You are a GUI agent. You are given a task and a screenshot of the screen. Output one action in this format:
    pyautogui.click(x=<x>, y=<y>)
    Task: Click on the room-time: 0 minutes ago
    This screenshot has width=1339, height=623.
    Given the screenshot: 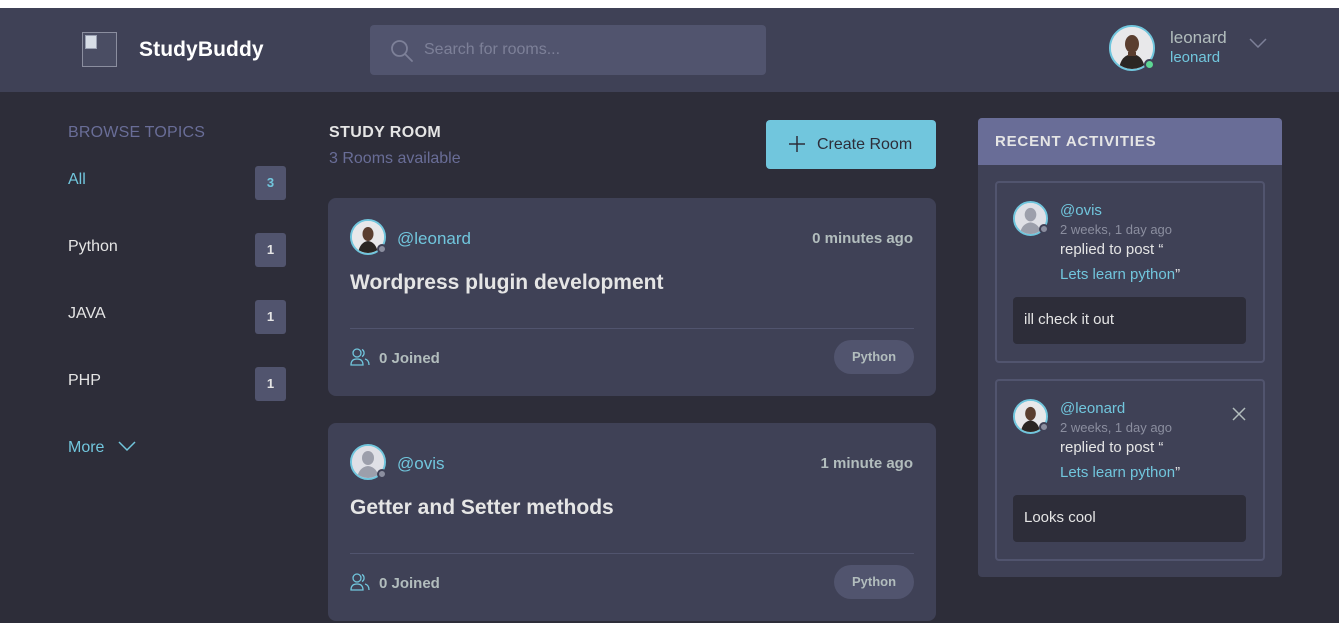 What is the action you would take?
    pyautogui.click(x=862, y=238)
    